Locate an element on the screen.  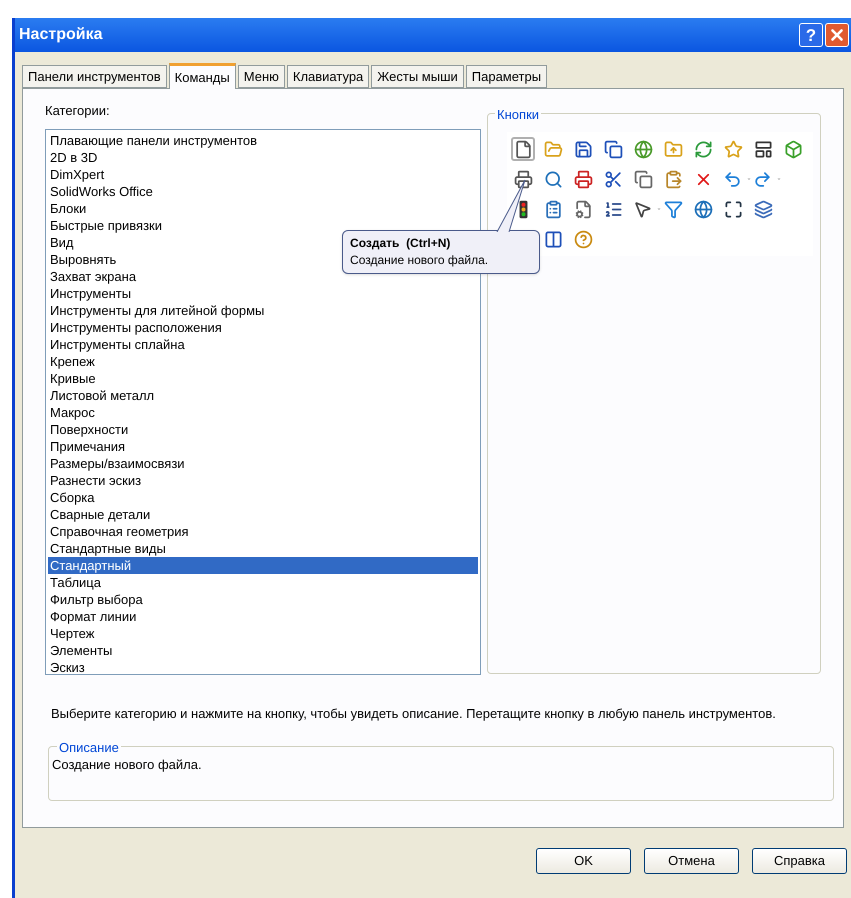
category-item: Формат линии is located at coordinates (263, 616).